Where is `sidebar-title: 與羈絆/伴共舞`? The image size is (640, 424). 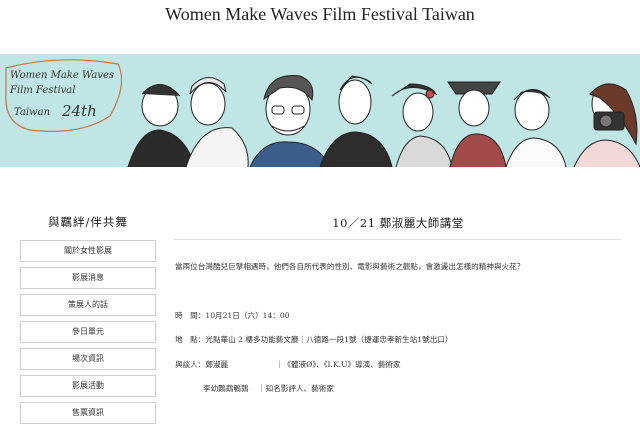
sidebar-title: 與羈絆/伴共舞 is located at coordinates (88, 222).